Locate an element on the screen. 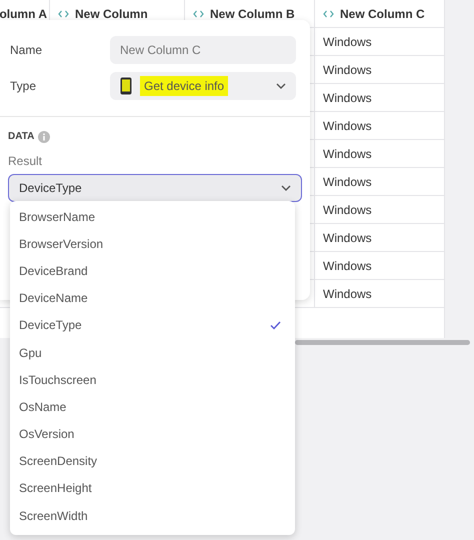  section-heading: DATA is located at coordinates (21, 137).